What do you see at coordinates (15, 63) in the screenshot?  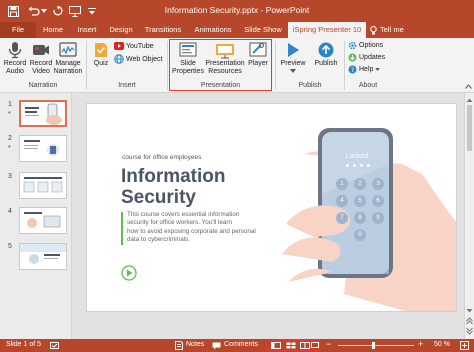 I see `record-audio-label-1: Record` at bounding box center [15, 63].